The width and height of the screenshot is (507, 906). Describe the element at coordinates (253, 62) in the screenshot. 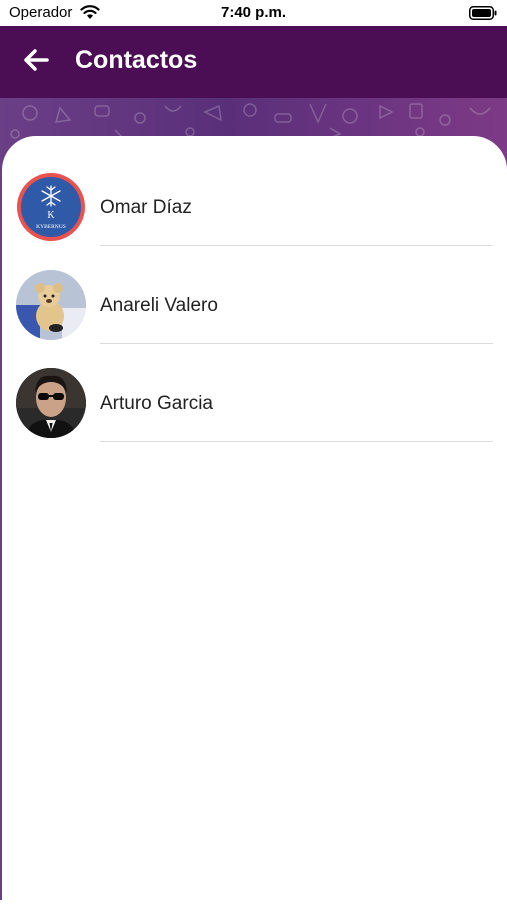

I see `app-bar: Contactos` at that location.